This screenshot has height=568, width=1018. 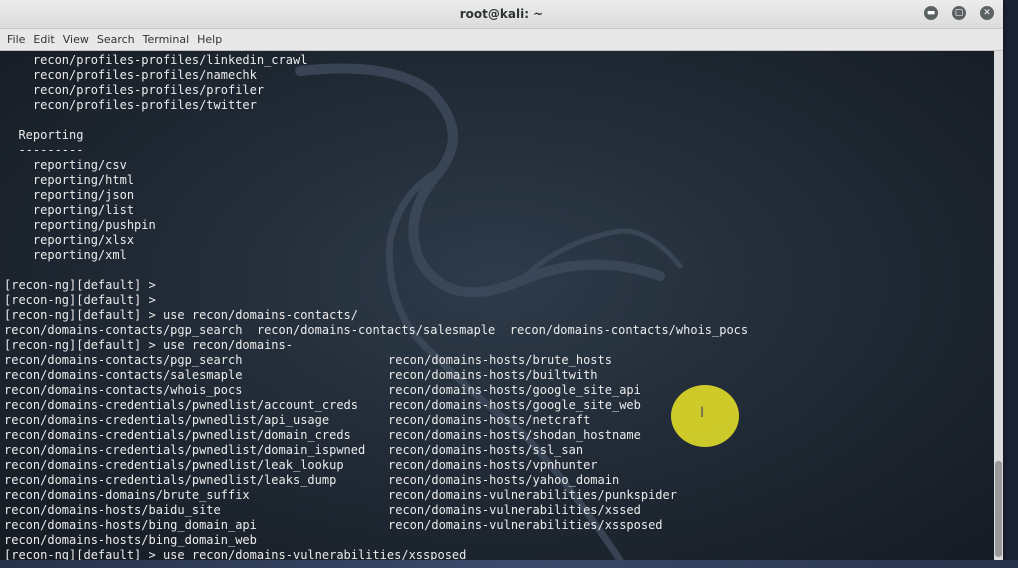 I want to click on completion-item: recon/domains-contacts/pgp_search, so click(x=123, y=360).